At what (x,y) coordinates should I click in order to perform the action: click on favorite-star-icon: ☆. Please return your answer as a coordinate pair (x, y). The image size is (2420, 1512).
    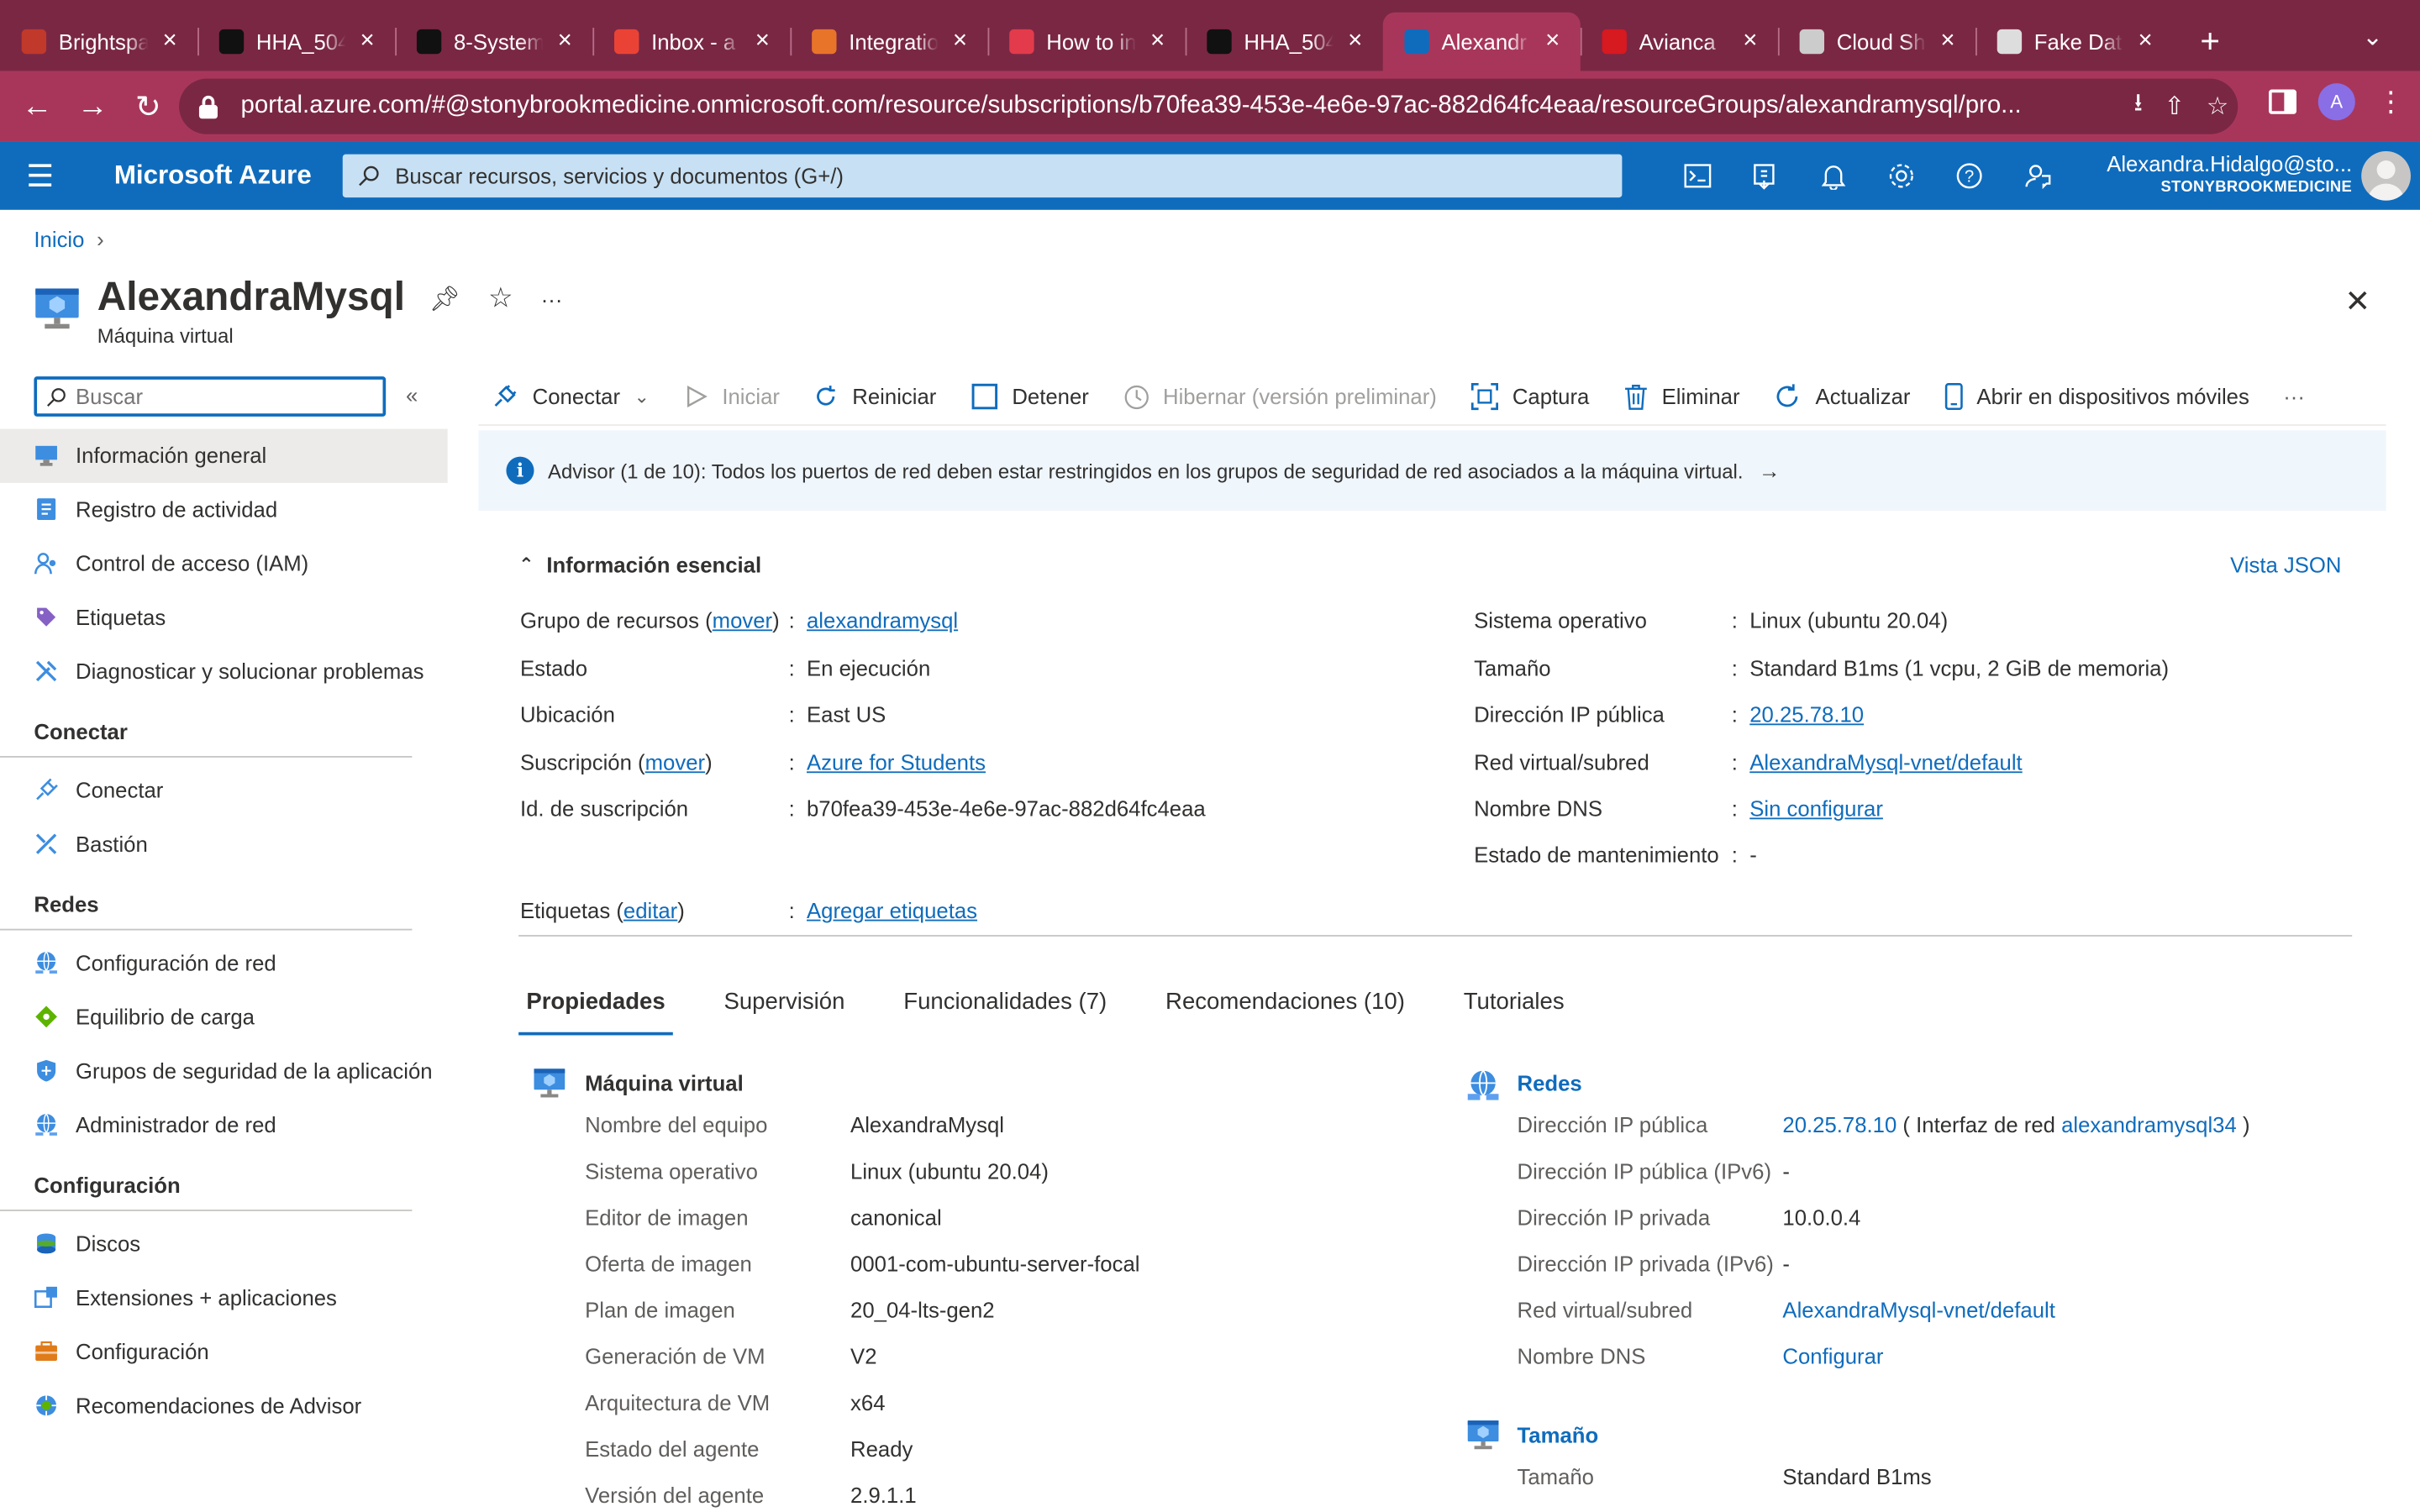
    Looking at the image, I should click on (500, 298).